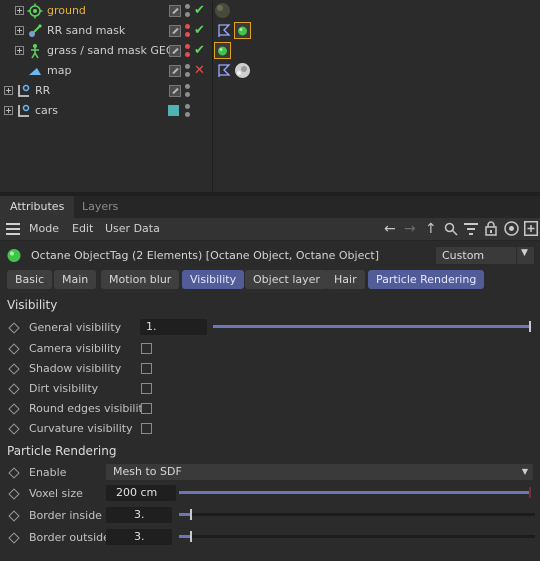 The width and height of the screenshot is (540, 561). What do you see at coordinates (319, 472) in the screenshot?
I see `enable-mode-dropdown: Mesh to SDF ▼` at bounding box center [319, 472].